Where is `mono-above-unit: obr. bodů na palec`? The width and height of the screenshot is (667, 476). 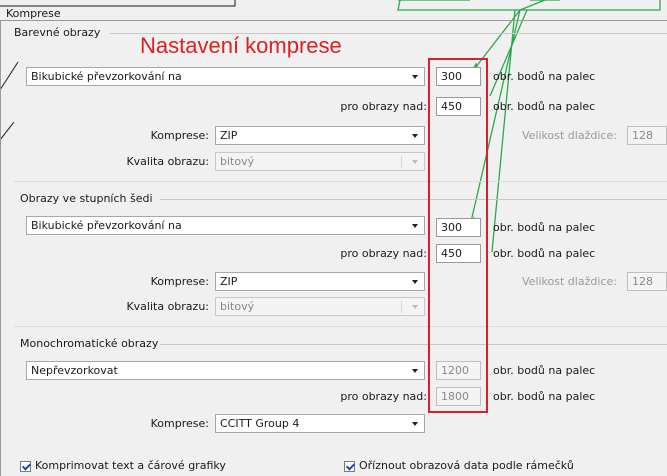
mono-above-unit: obr. bodů na palec is located at coordinates (544, 396).